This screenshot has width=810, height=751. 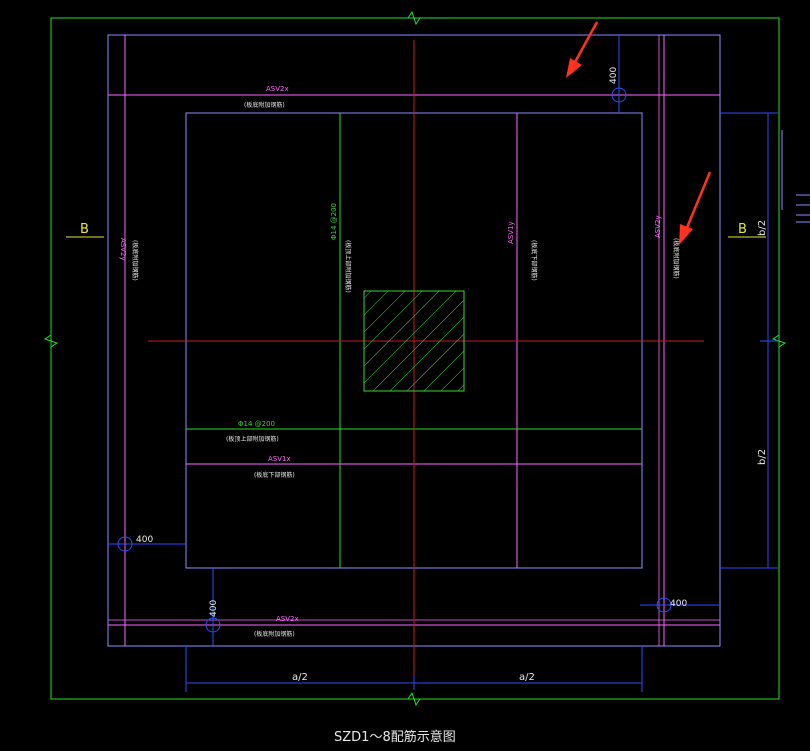 I want to click on note-asv2y-right: (板底附加钢筋), so click(x=676, y=258).